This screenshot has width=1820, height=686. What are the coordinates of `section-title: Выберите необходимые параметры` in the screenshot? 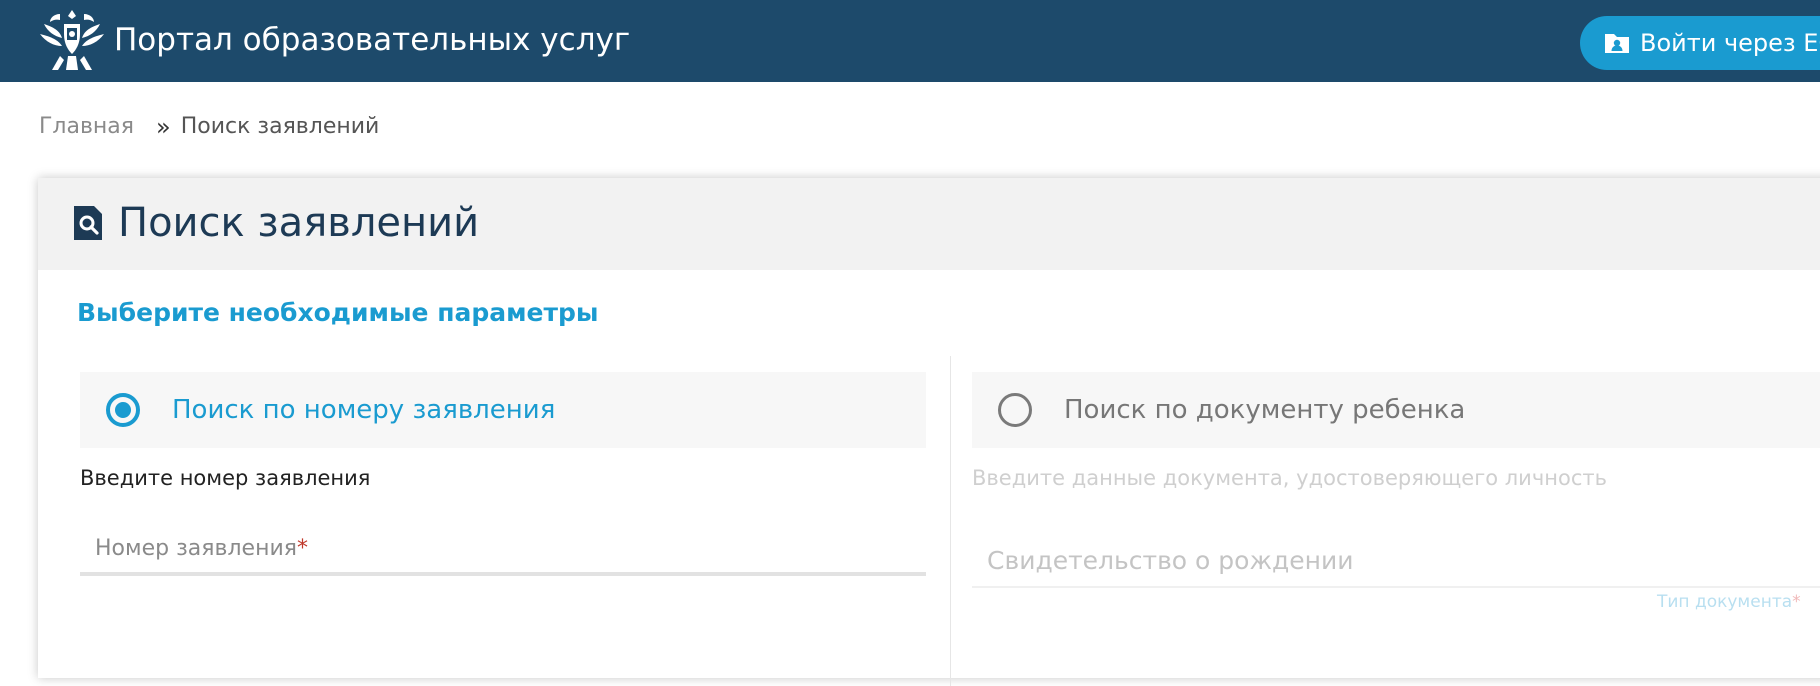 It's located at (338, 312).